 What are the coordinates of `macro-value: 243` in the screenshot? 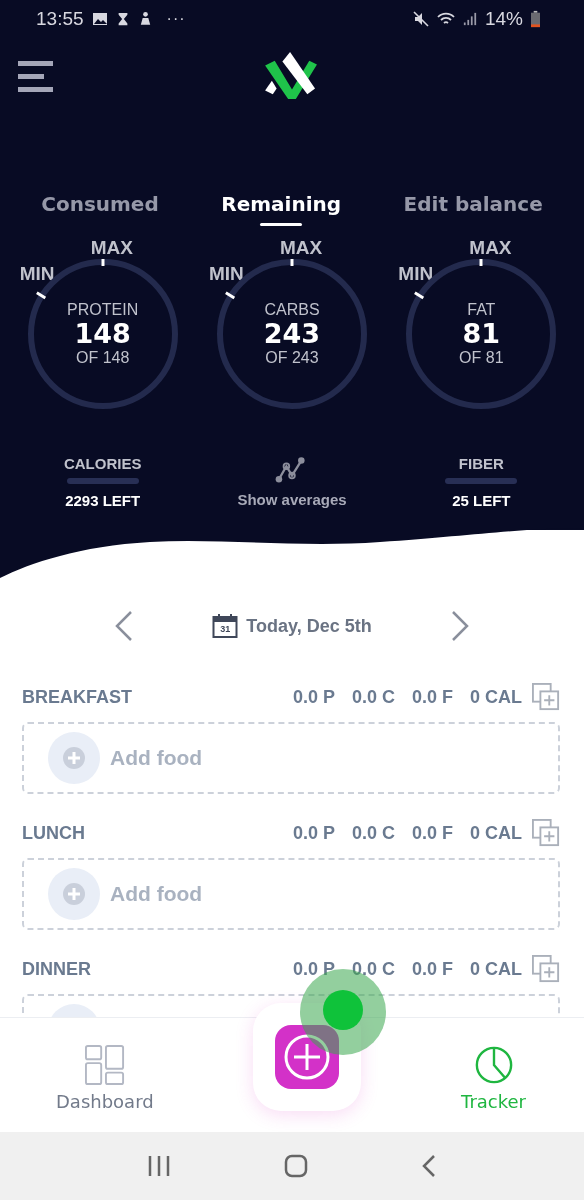 It's located at (292, 334).